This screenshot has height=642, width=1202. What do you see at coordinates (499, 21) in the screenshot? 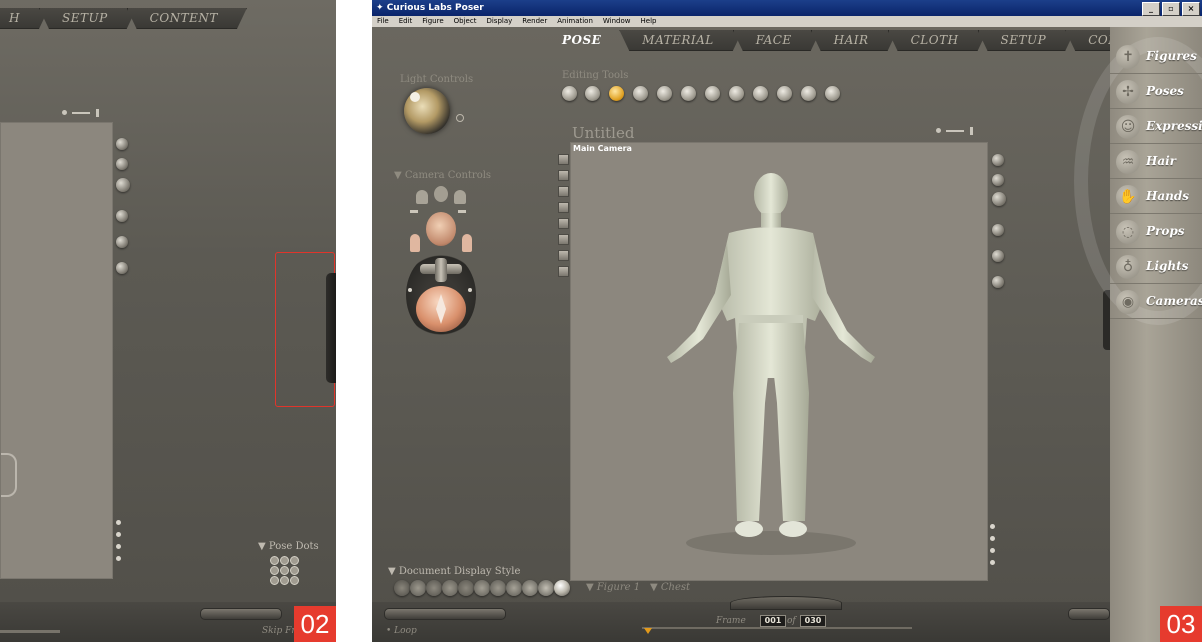
I see `menu-display: Display` at bounding box center [499, 21].